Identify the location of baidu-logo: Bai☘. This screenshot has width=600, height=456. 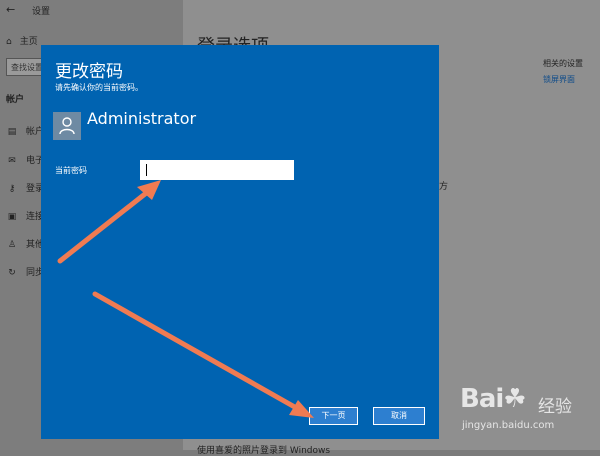
(493, 399).